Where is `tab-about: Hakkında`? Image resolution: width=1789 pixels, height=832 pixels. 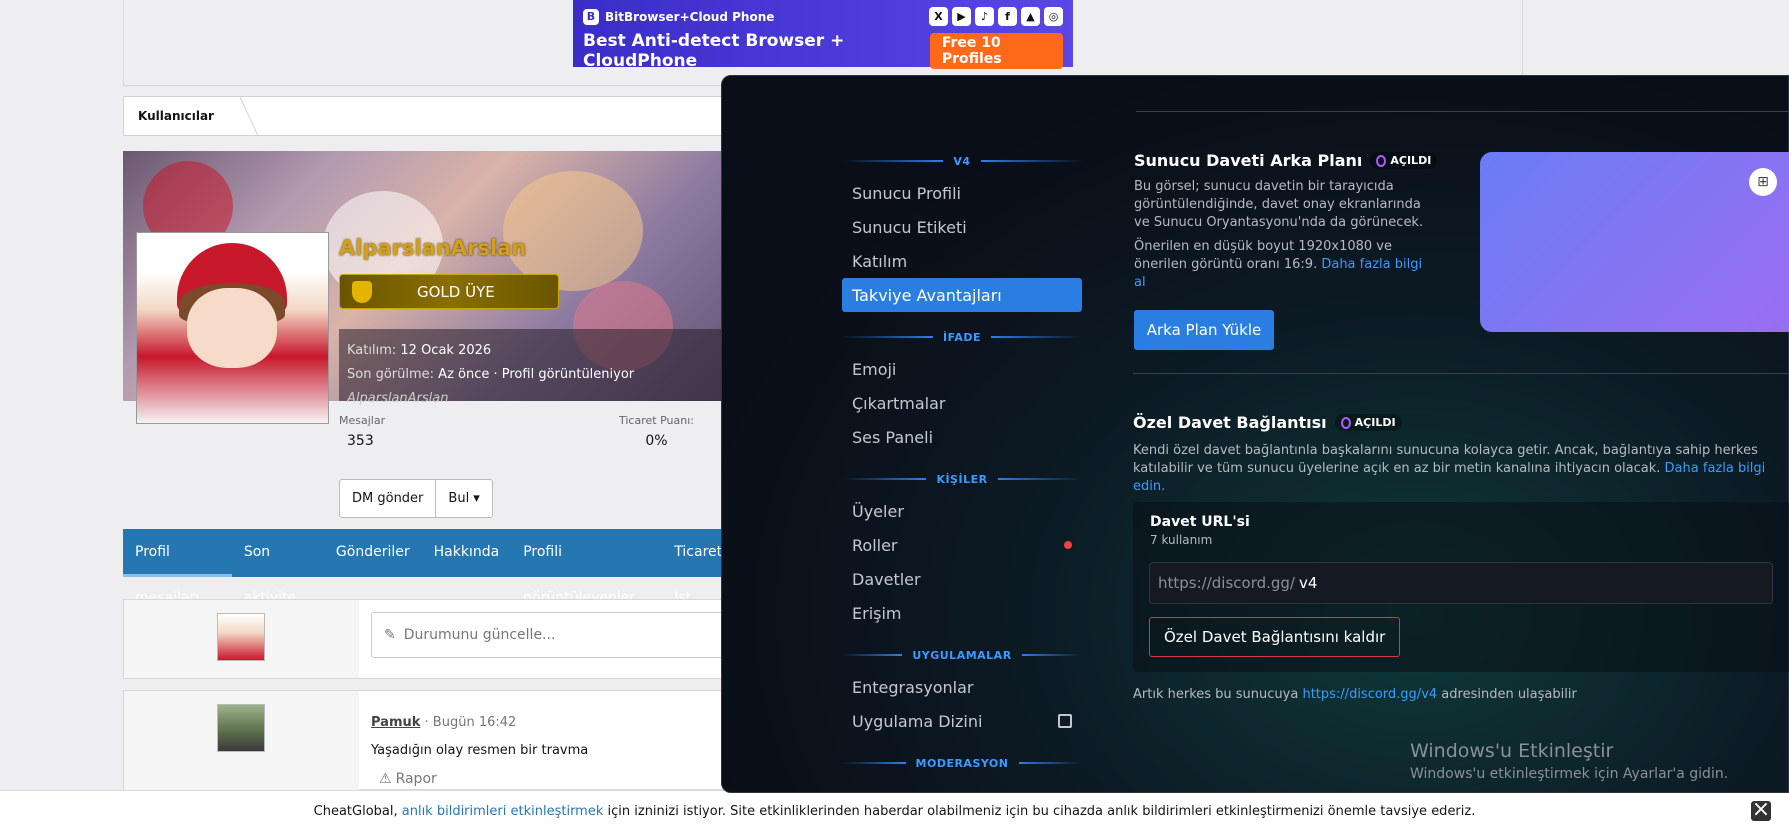
tab-about: Hakkında is located at coordinates (467, 553).